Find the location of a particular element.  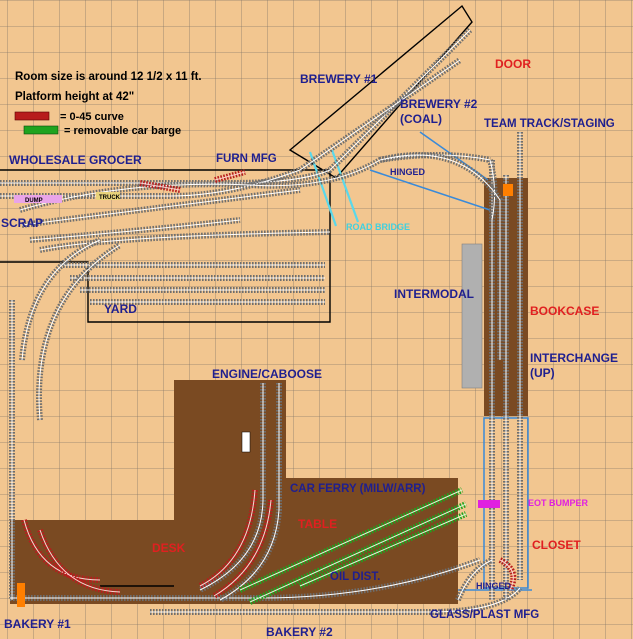

label-team-track: TEAM TRACK/STAGING is located at coordinates (549, 124).